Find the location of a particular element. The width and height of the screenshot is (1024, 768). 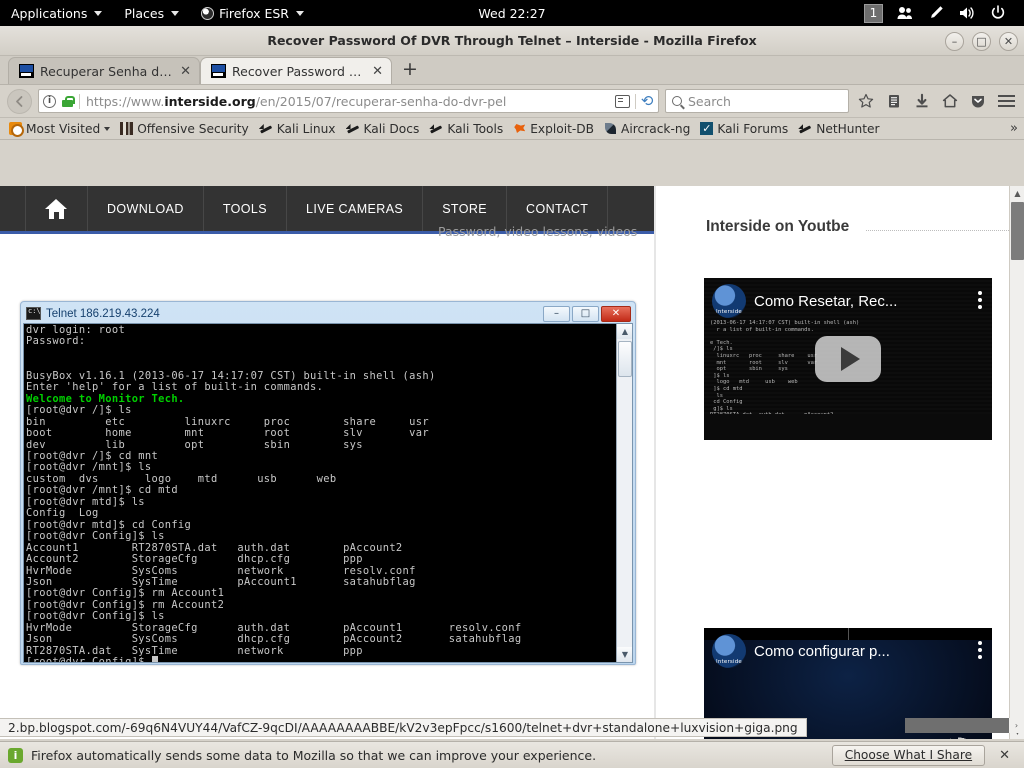

url-scheme: https://www. is located at coordinates (125, 101).